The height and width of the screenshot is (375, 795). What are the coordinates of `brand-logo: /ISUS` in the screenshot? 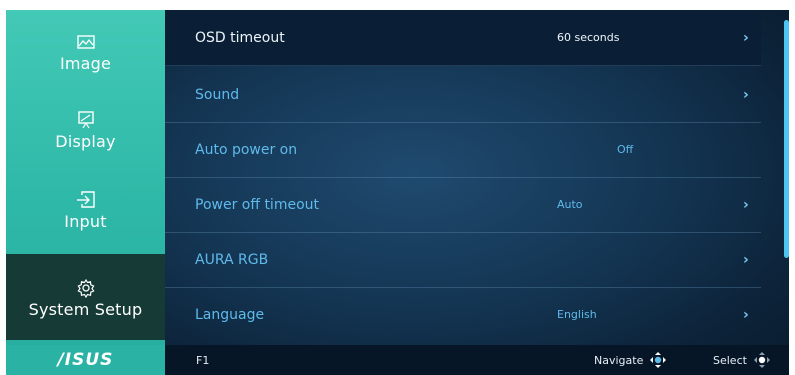 It's located at (85, 360).